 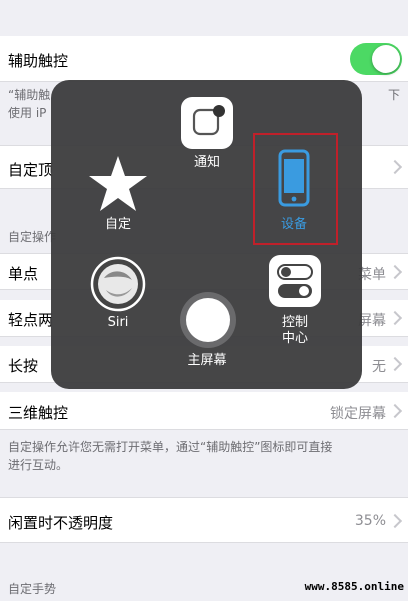 I want to click on long-press-label: 长按, so click(x=23, y=366).